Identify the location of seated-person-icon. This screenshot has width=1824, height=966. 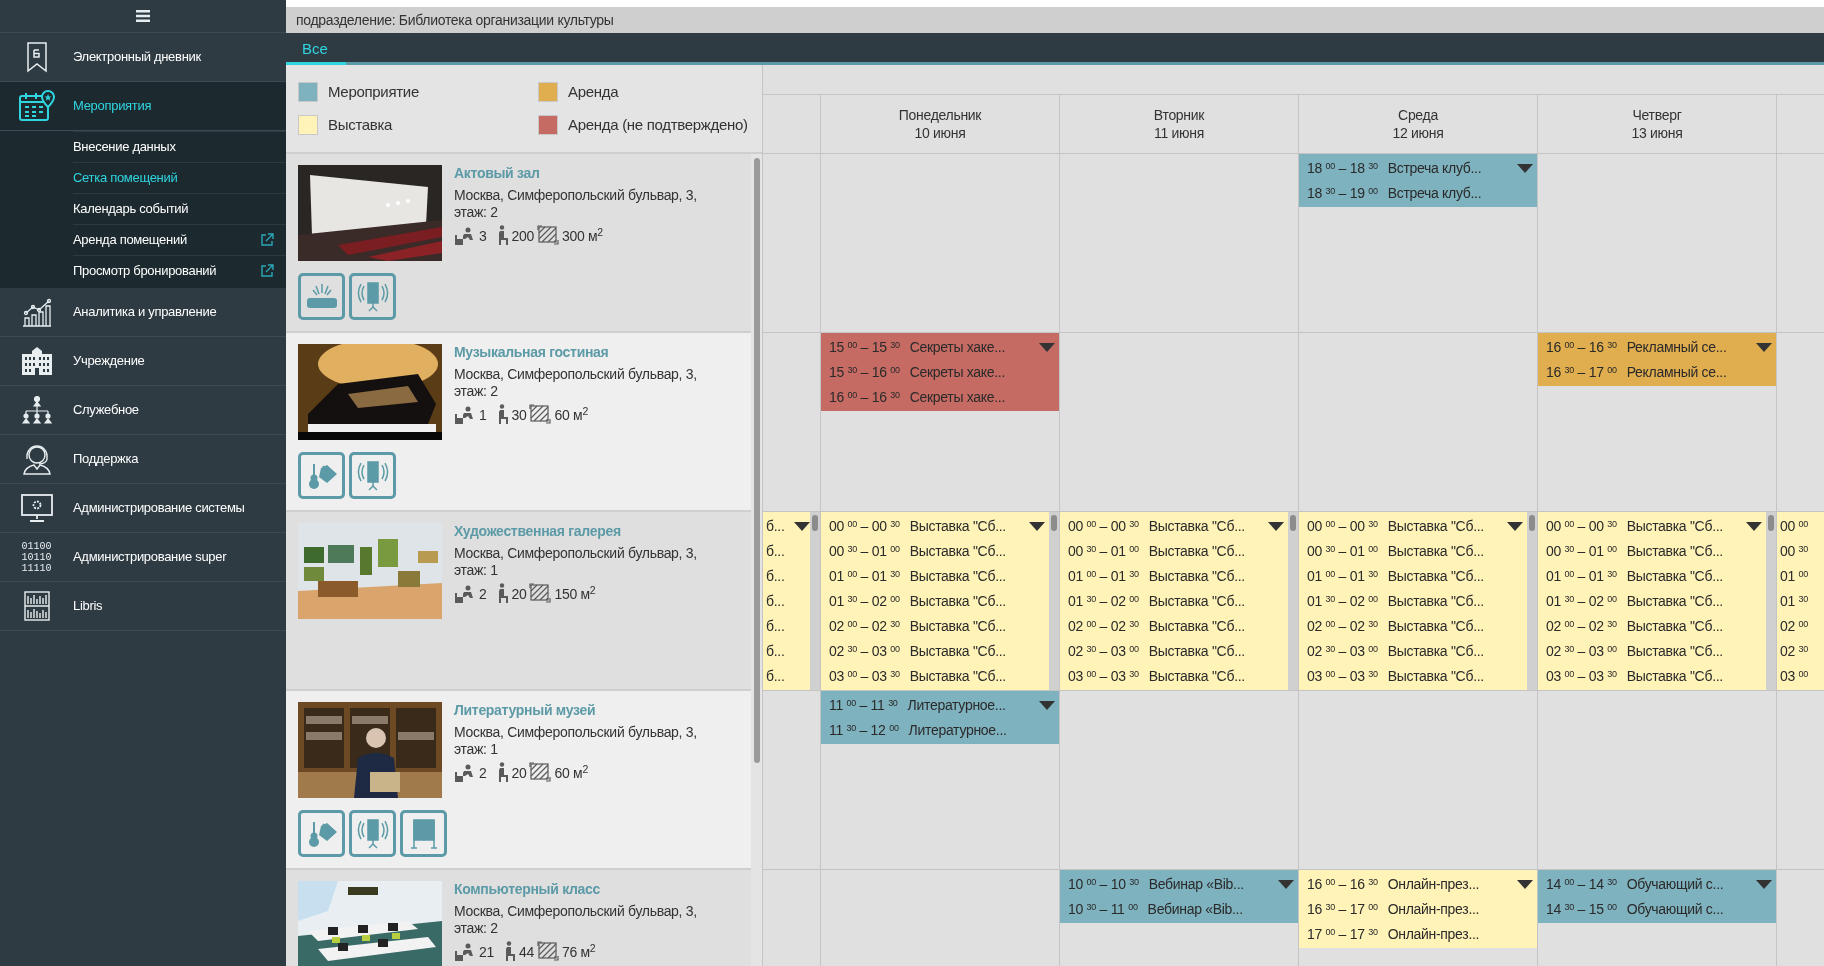
(502, 772).